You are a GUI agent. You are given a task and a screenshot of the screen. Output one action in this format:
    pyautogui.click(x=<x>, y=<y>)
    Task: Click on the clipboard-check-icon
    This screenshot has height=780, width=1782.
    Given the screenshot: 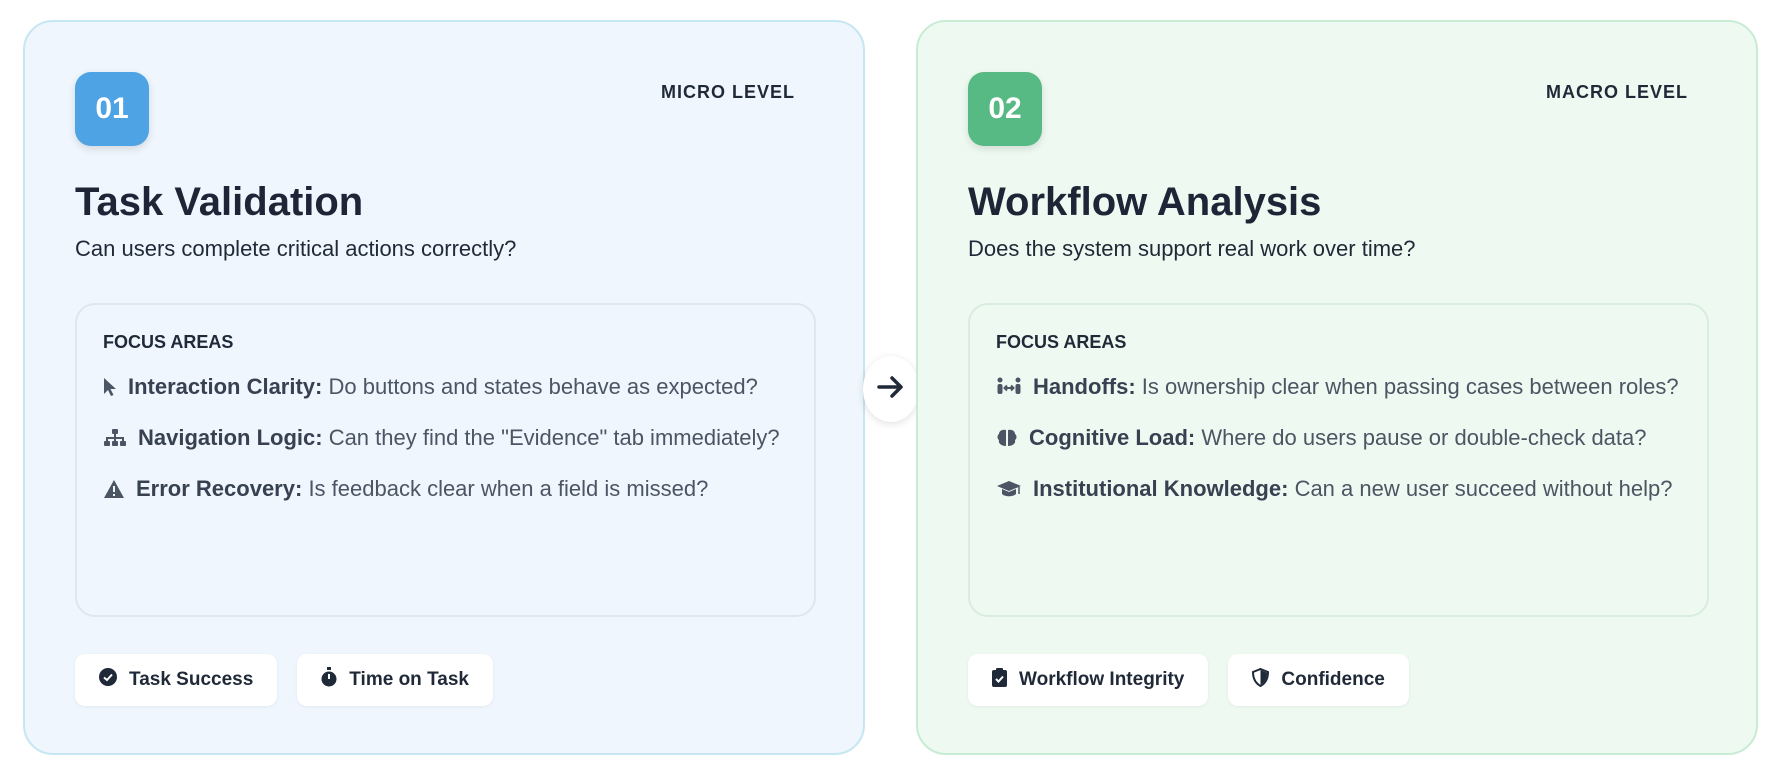 What is the action you would take?
    pyautogui.click(x=999, y=680)
    